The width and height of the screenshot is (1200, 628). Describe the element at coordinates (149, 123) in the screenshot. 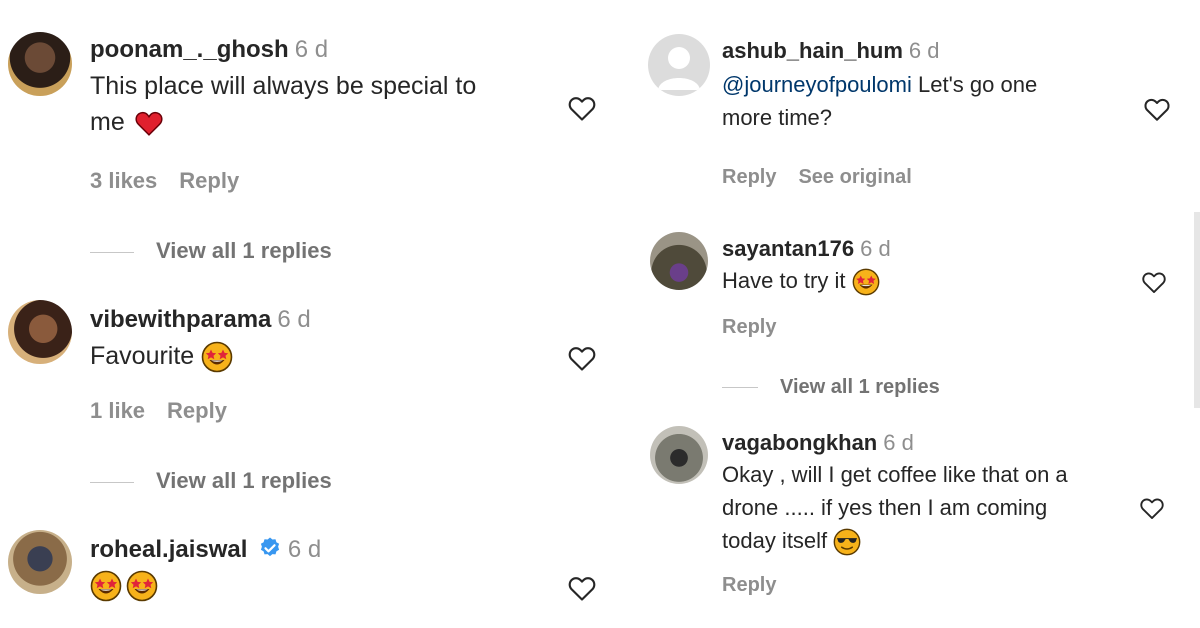

I see `red-heart-emoji-icon` at that location.